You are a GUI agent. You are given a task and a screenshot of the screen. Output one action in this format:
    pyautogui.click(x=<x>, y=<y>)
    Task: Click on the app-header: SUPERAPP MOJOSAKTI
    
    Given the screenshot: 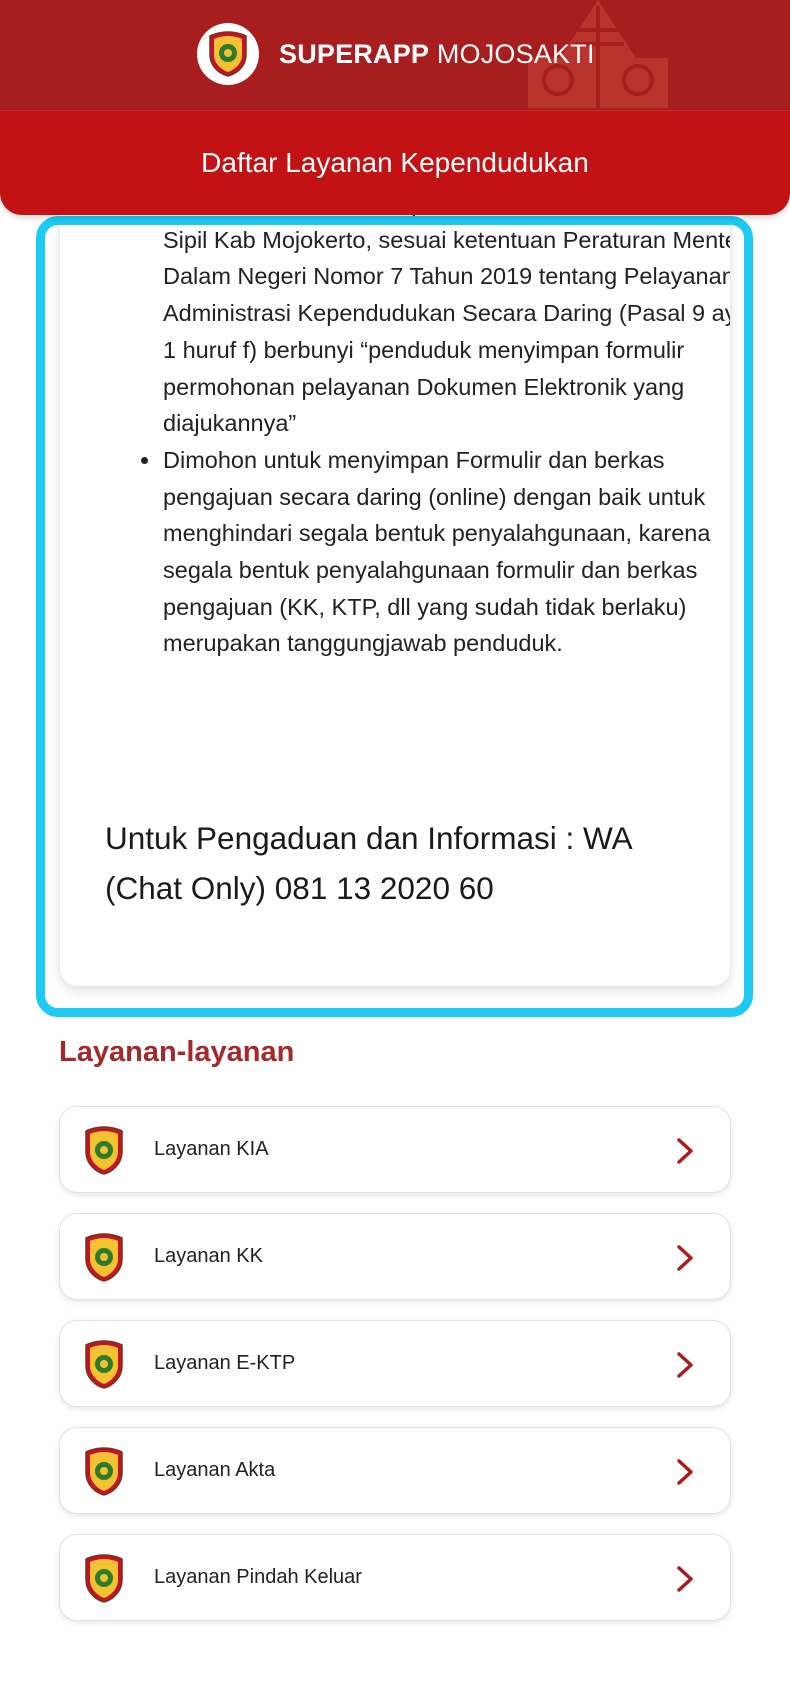 What is the action you would take?
    pyautogui.click(x=395, y=55)
    